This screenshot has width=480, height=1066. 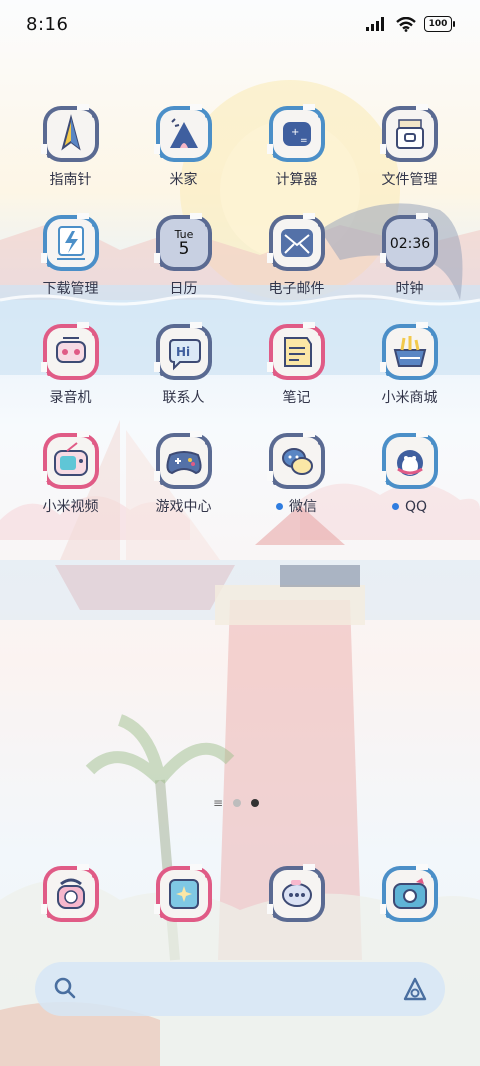 What do you see at coordinates (183, 249) in the screenshot?
I see `calendar-day: 5` at bounding box center [183, 249].